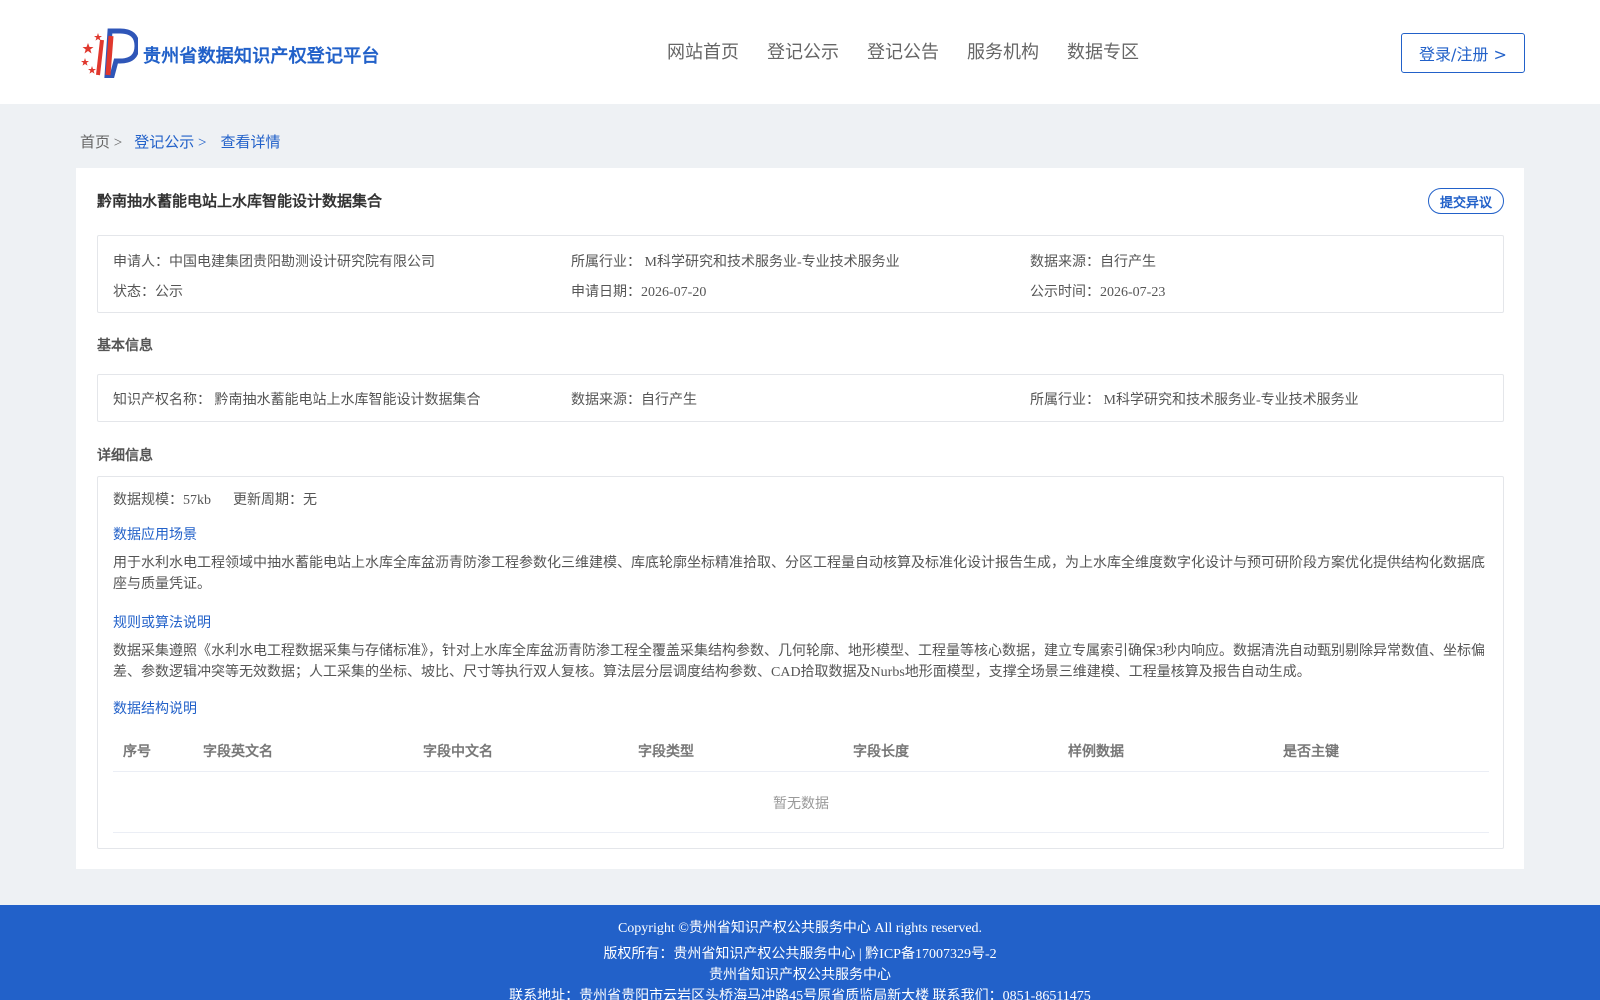 The image size is (1600, 1000). Describe the element at coordinates (1093, 262) in the screenshot. I see `source-text: 数据来源：自行产生` at that location.